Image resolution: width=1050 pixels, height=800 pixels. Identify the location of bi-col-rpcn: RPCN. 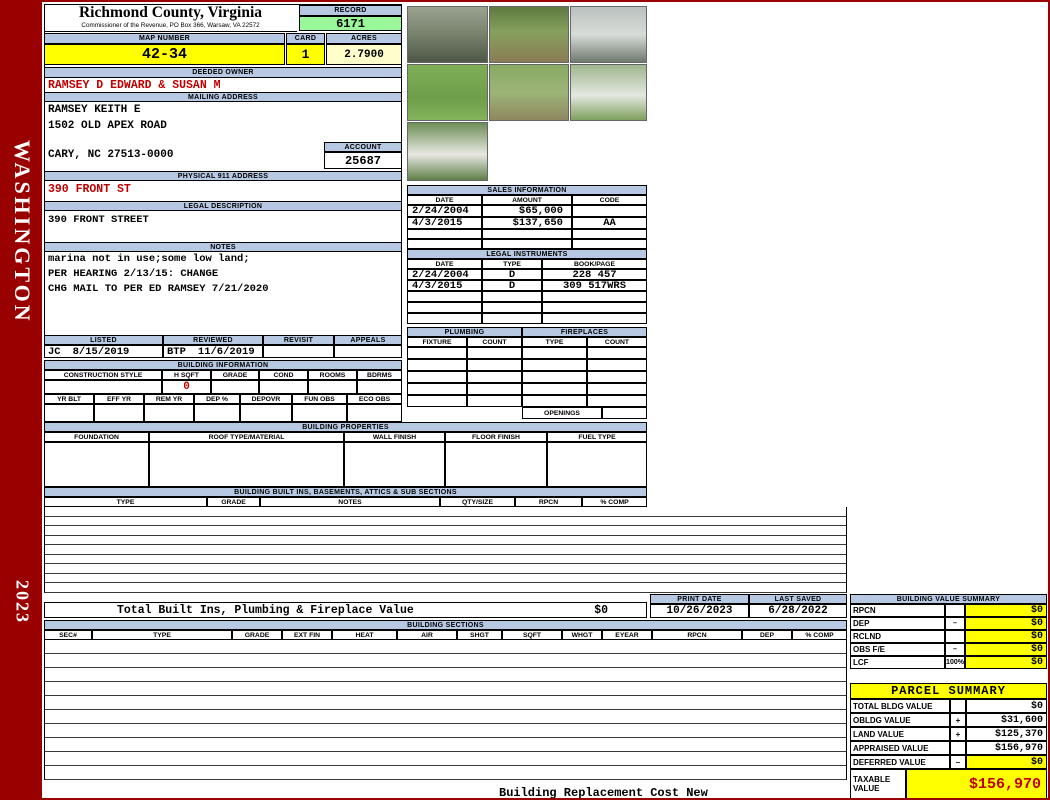
(548, 502).